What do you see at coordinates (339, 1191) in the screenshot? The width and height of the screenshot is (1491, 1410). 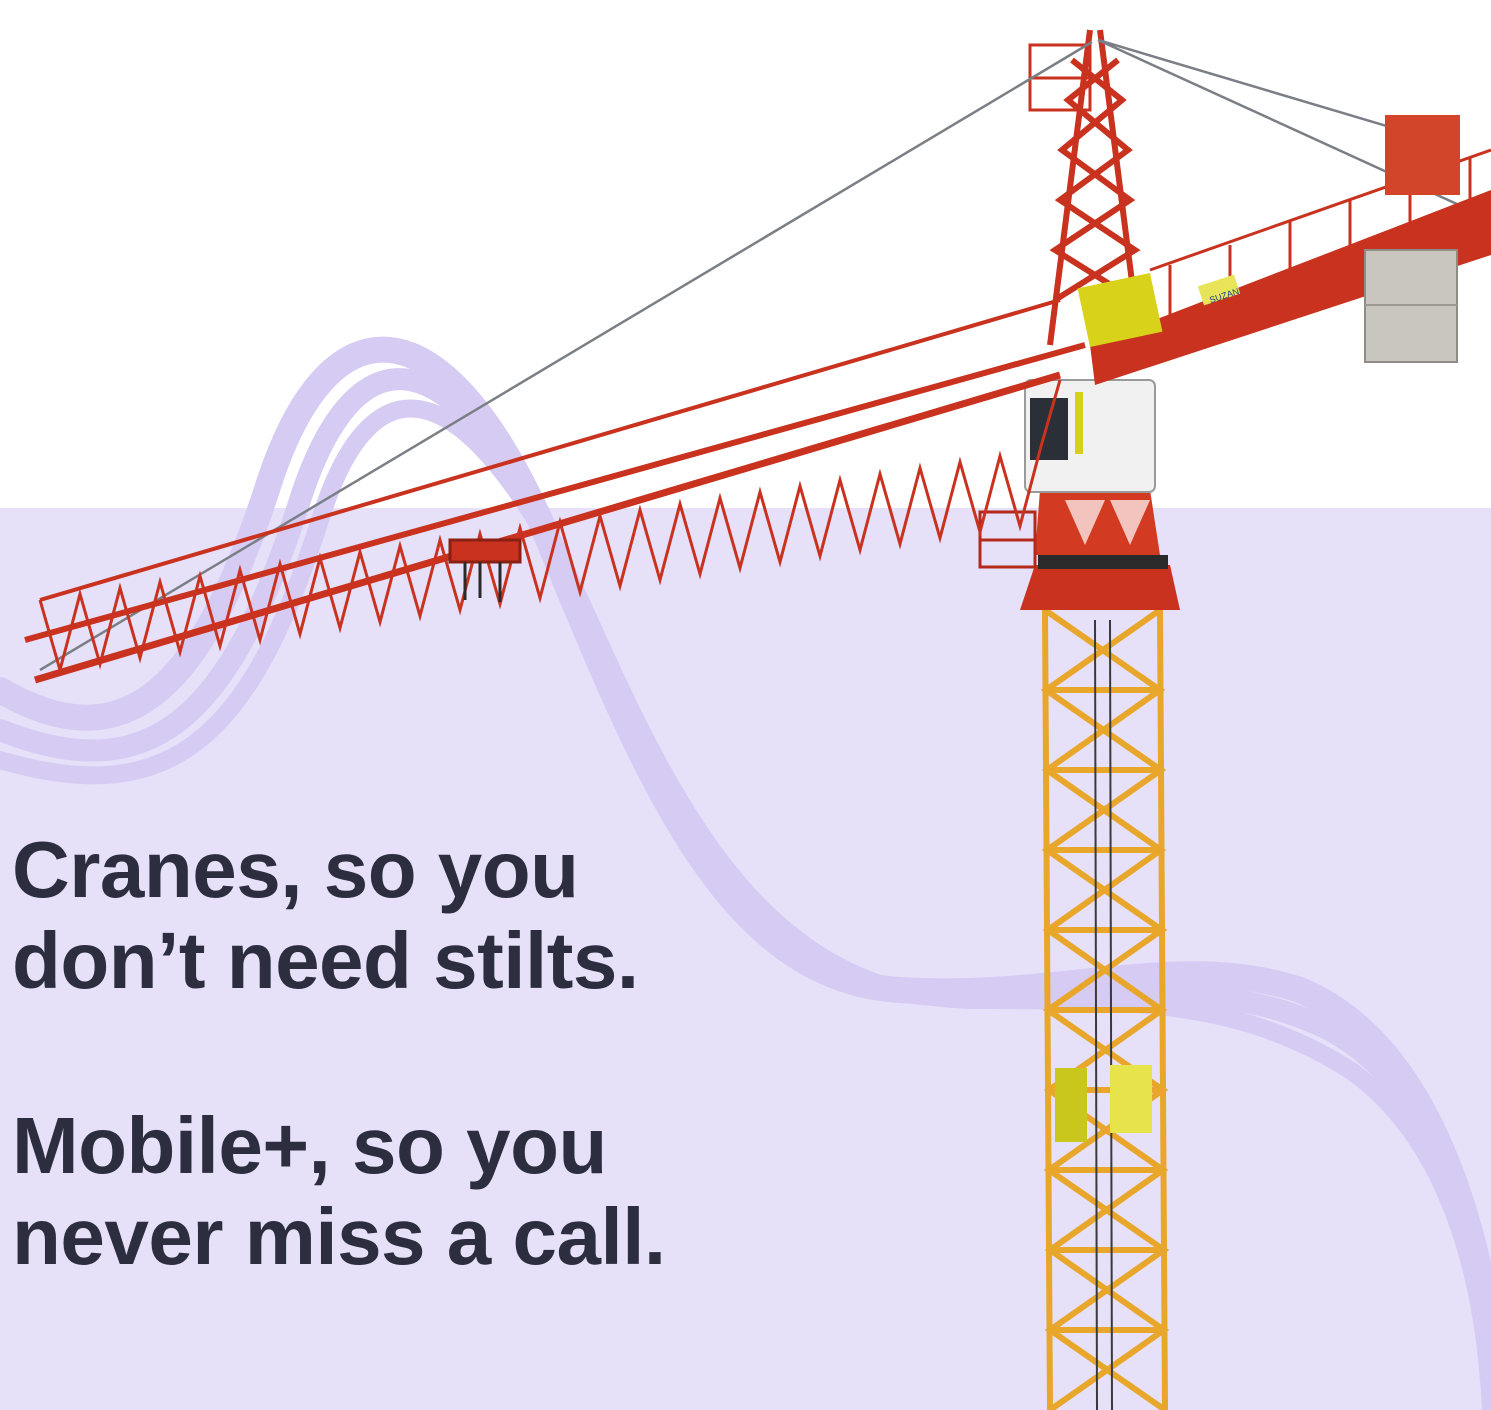 I see `headline-mobile-plus: Mobile+, so you never miss a call.` at bounding box center [339, 1191].